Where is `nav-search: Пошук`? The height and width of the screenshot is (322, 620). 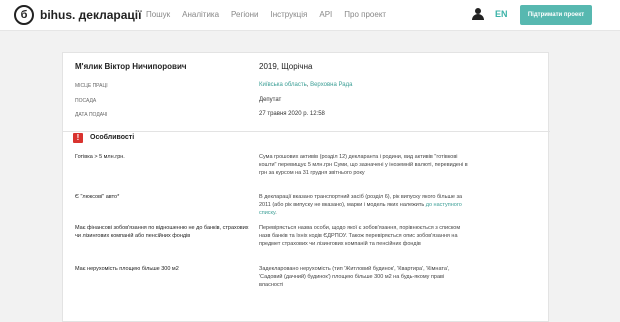
nav-search: Пошук is located at coordinates (158, 14).